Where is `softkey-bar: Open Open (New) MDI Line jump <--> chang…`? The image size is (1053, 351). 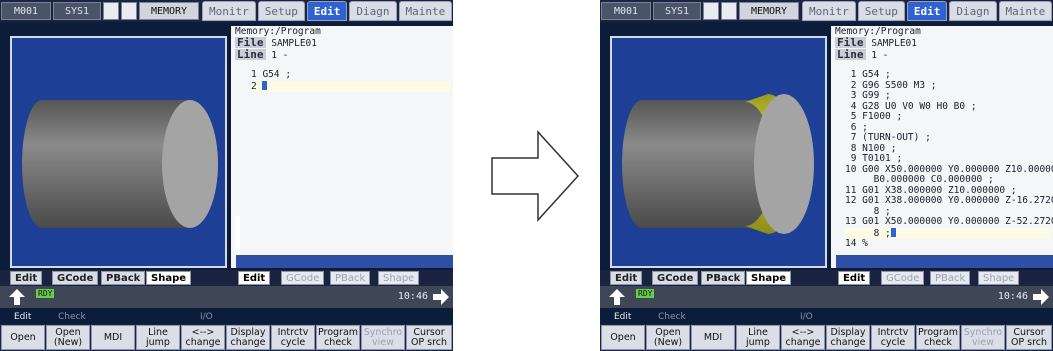 softkey-bar: Open Open (New) MDI Line jump <--> chang… is located at coordinates (826, 337).